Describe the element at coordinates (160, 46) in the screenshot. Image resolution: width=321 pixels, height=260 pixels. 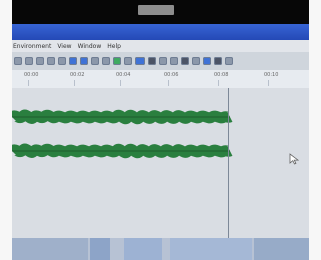
I see `menu-bar: Environment View Window Help` at that location.